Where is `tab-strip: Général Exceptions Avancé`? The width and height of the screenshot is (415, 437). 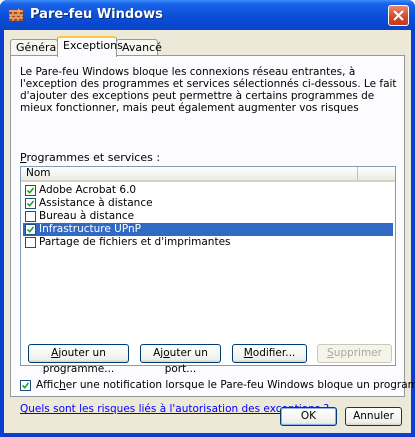
tab-strip: Général Exceptions Avancé is located at coordinates (207, 46).